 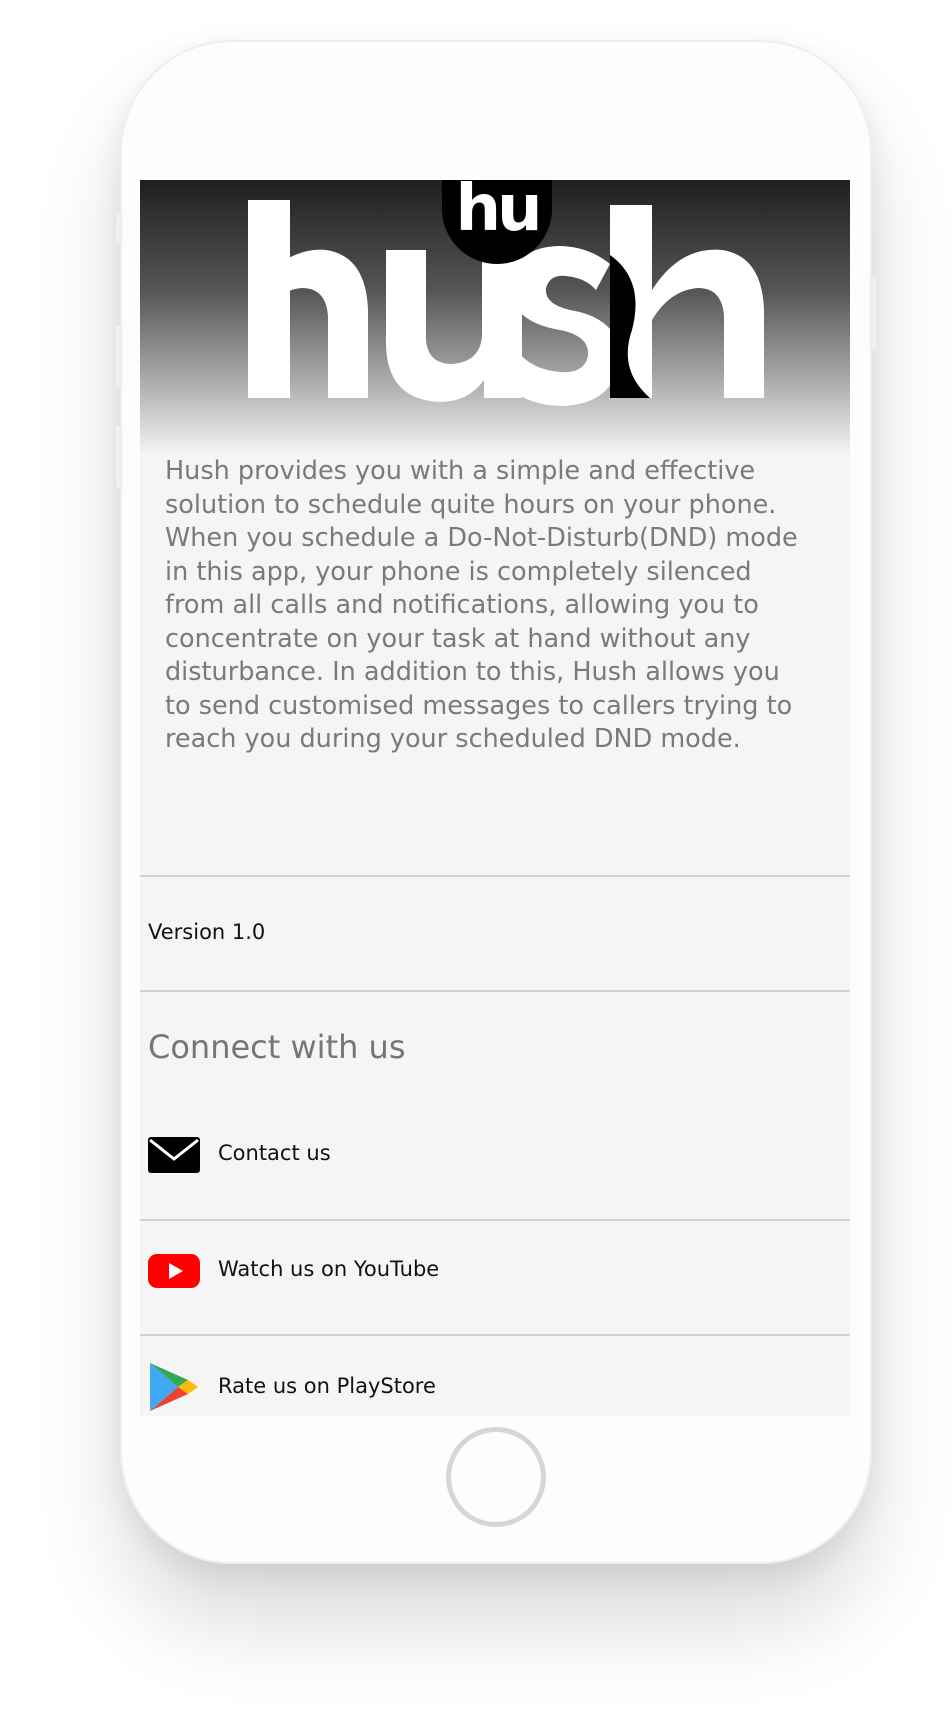 What do you see at coordinates (118, 457) in the screenshot?
I see `volume-down-button` at bounding box center [118, 457].